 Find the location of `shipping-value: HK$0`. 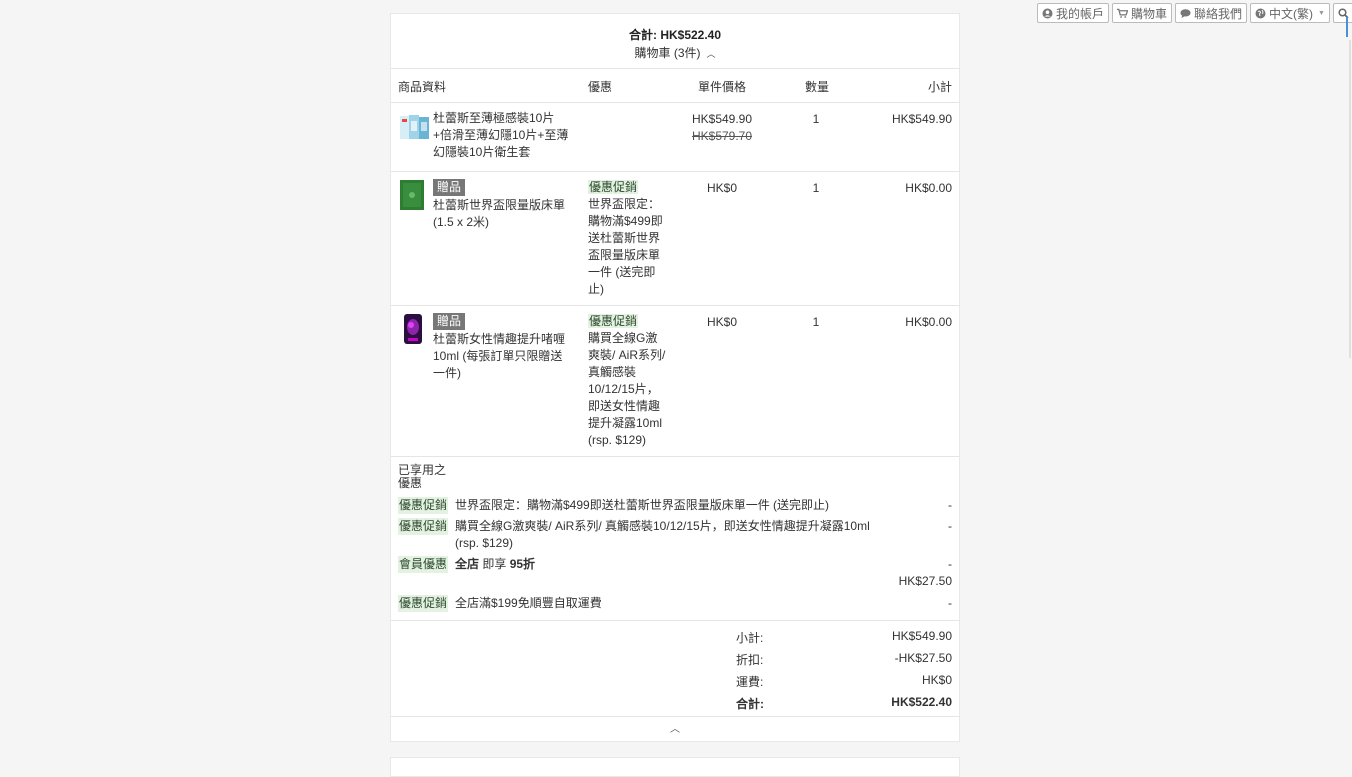

shipping-value: HK$0 is located at coordinates (936, 680).